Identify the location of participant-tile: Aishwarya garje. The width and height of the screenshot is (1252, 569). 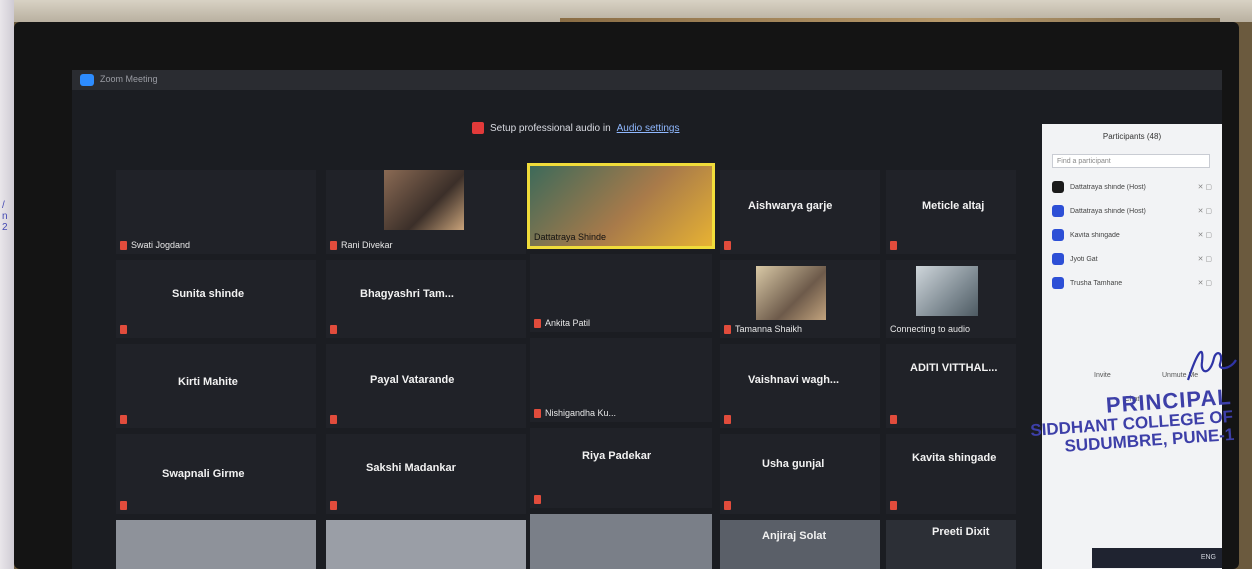
(800, 212).